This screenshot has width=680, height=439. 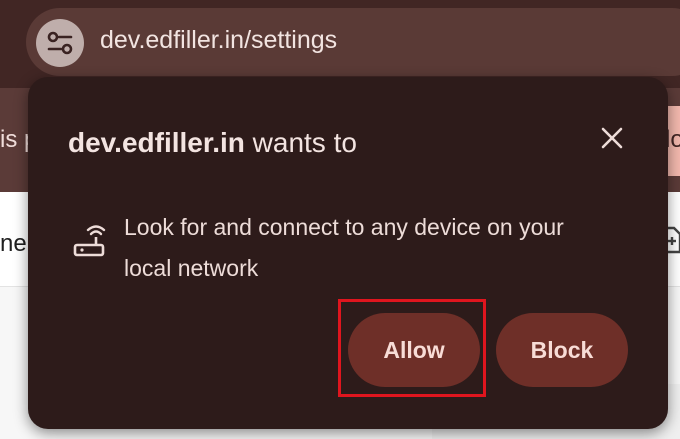 I want to click on close-button, so click(x=612, y=138).